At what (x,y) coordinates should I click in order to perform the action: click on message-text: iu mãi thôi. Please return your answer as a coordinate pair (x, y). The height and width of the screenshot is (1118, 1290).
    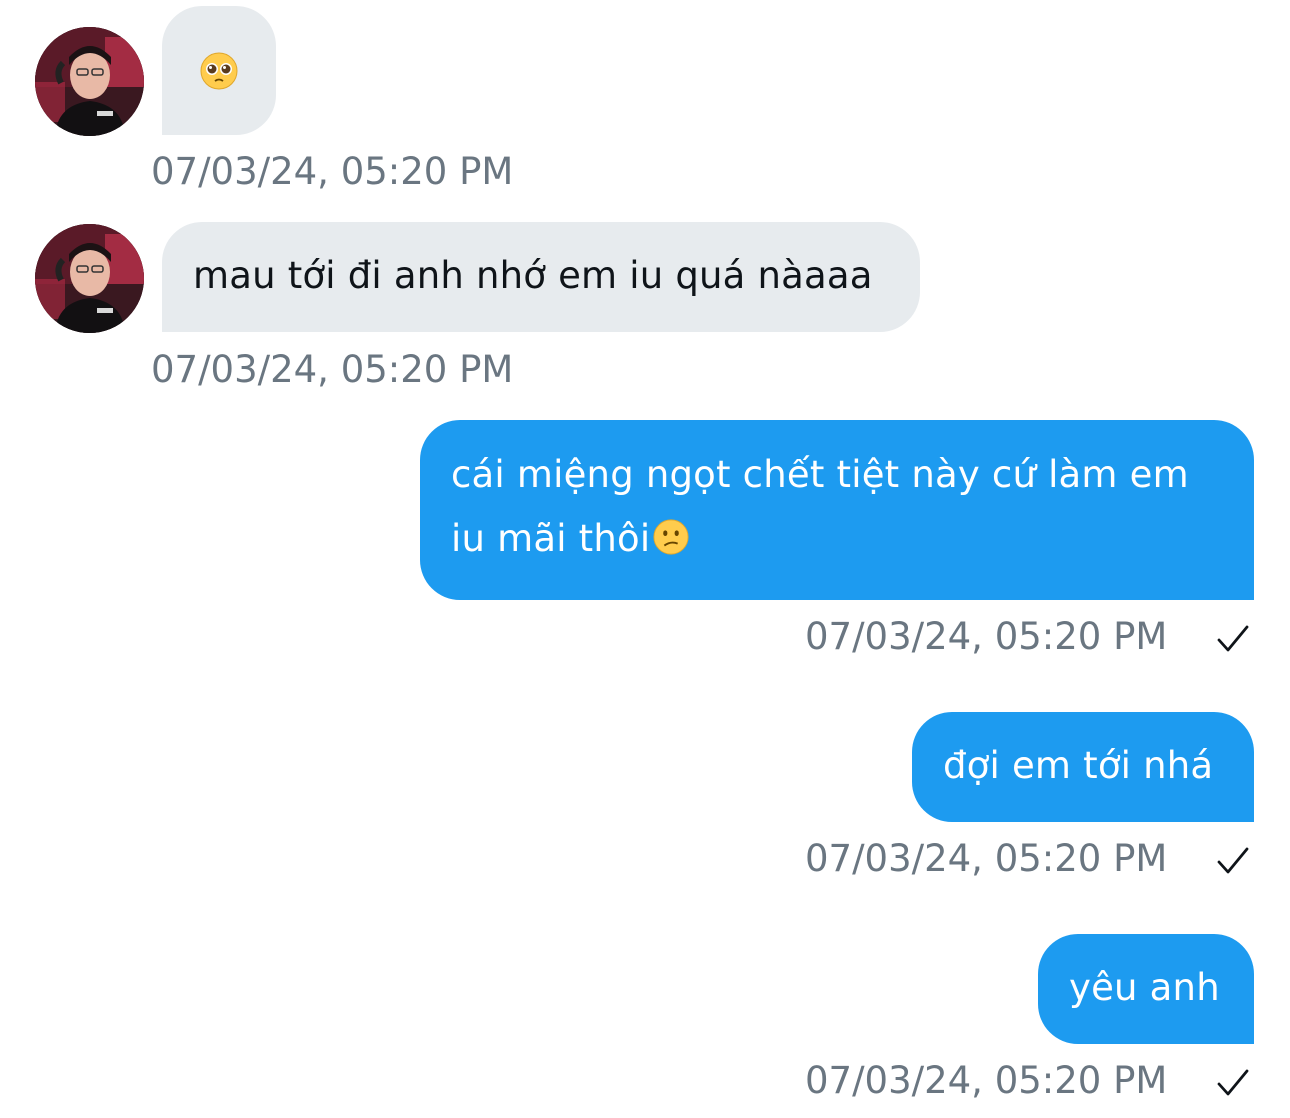
    Looking at the image, I should click on (551, 538).